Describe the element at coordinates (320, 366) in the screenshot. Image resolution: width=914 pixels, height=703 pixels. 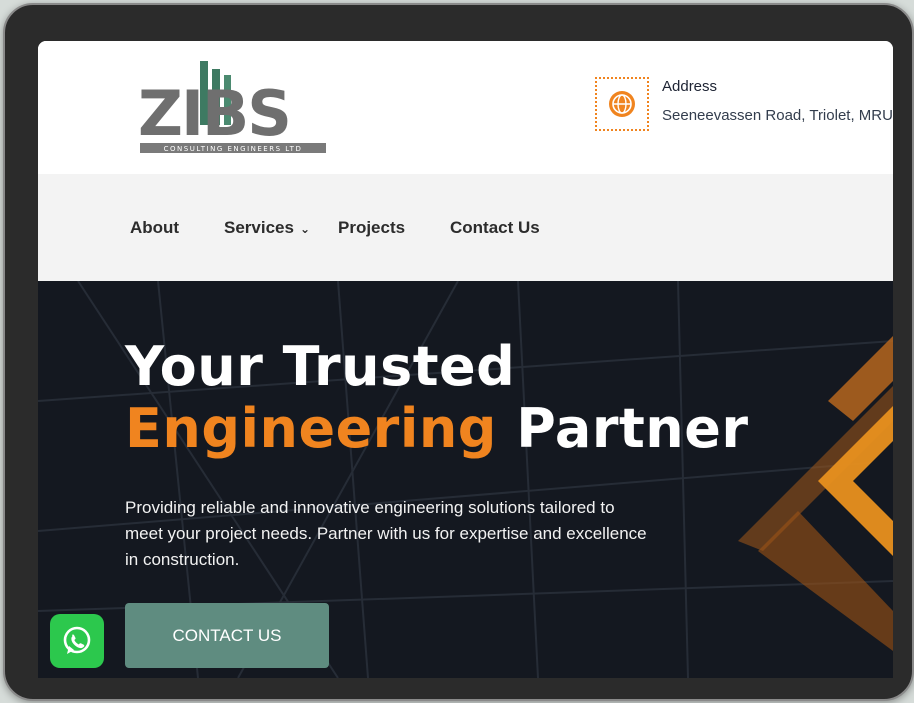
I see `hero-heading-line1: Your Trusted` at that location.